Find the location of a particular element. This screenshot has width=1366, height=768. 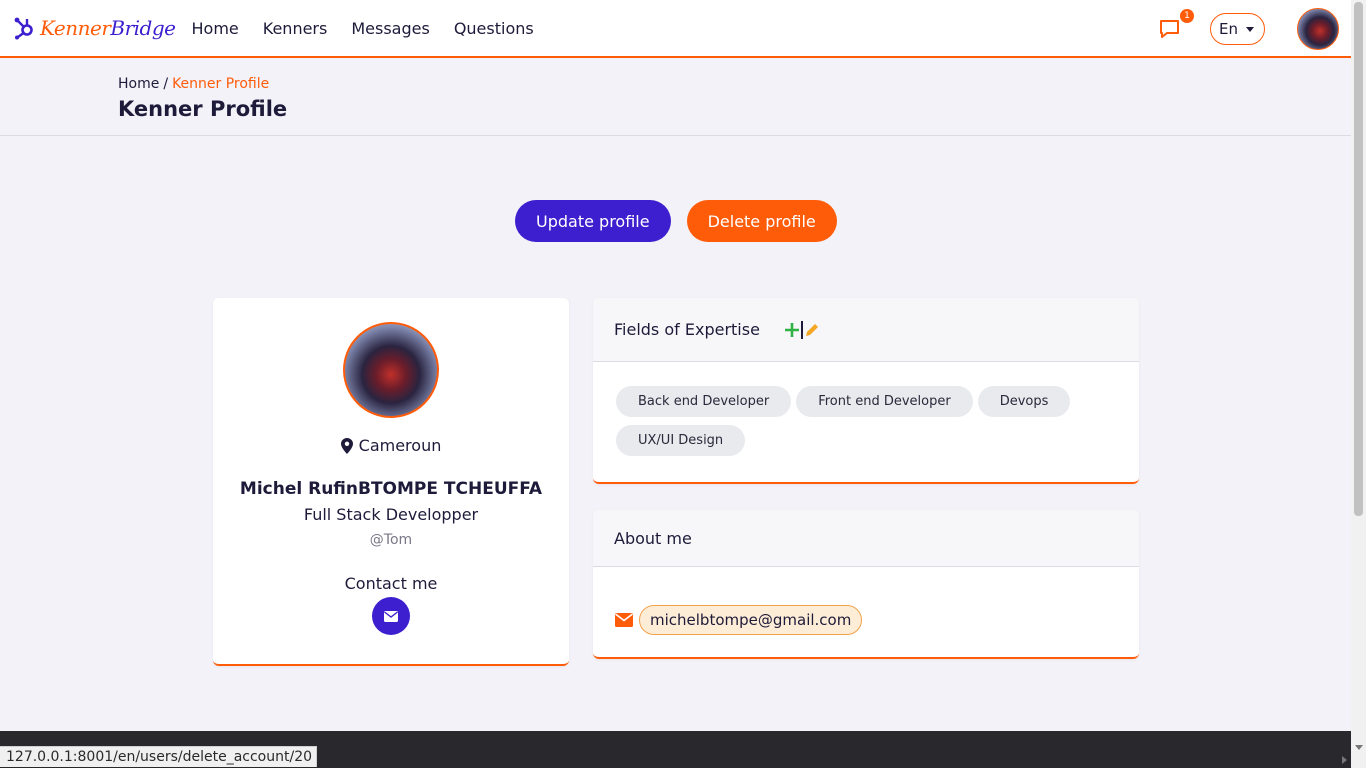

nav-questions: Questions is located at coordinates (494, 28).